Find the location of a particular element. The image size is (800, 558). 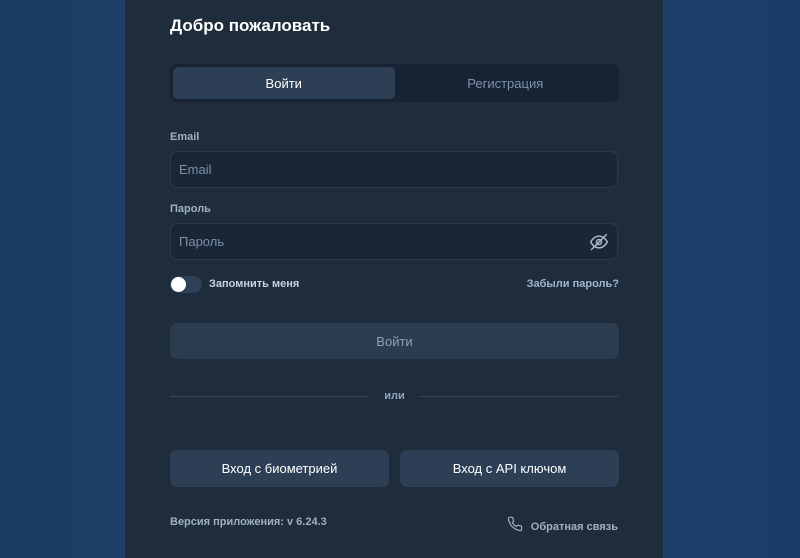

or-divider: или is located at coordinates (395, 396).